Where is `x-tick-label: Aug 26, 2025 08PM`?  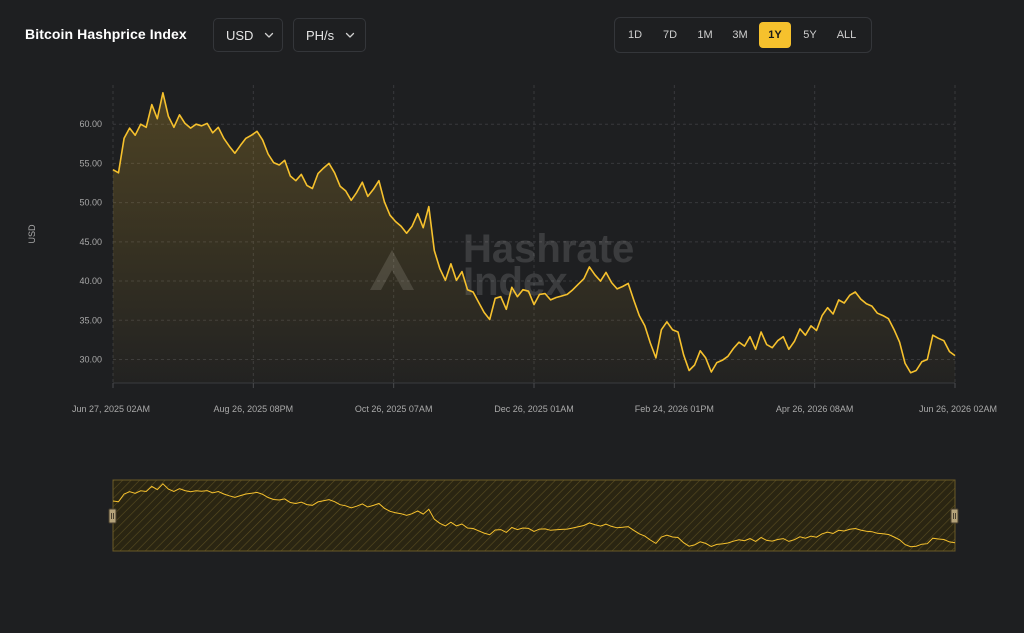 x-tick-label: Aug 26, 2025 08PM is located at coordinates (254, 409).